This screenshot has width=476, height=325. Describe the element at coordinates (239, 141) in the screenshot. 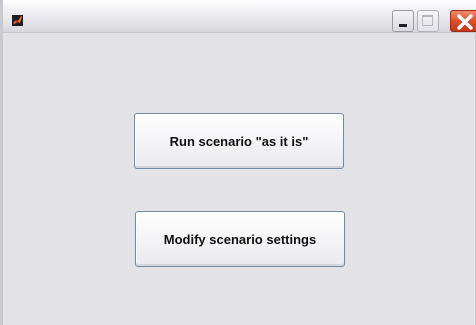

I see `run-scenario-button: Run scenario "as it is"` at that location.